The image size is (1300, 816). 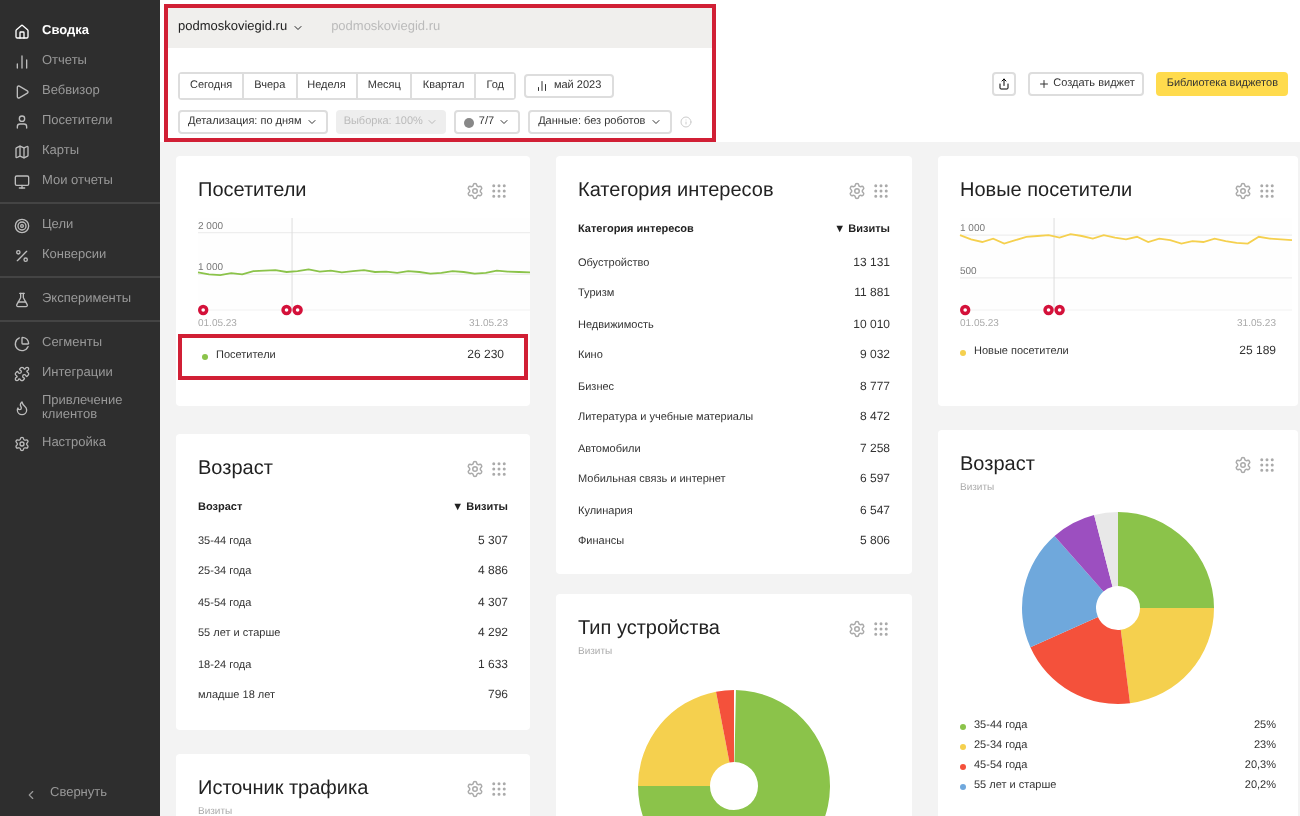 What do you see at coordinates (22, 225) in the screenshot?
I see `target-icon` at bounding box center [22, 225].